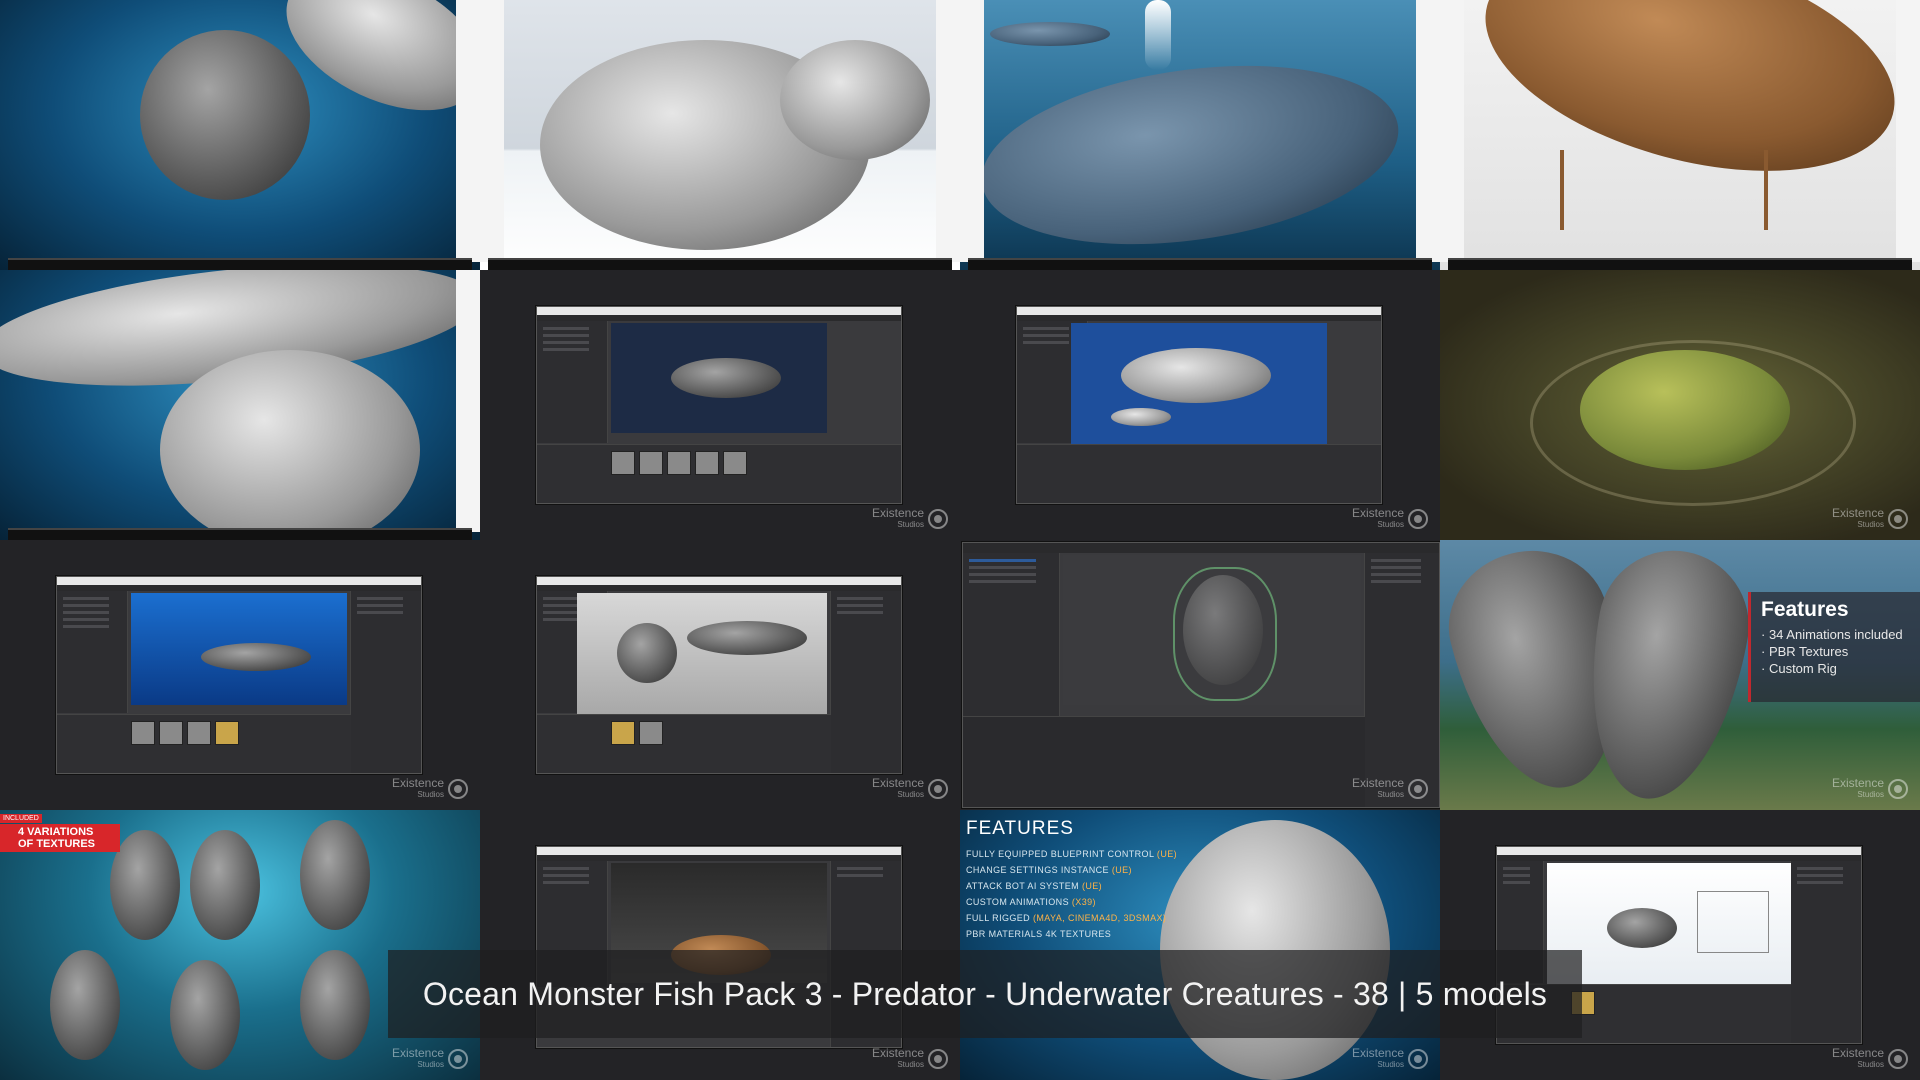 The width and height of the screenshot is (1920, 1080). I want to click on tile-editor-crab: Existence Studios, so click(720, 945).